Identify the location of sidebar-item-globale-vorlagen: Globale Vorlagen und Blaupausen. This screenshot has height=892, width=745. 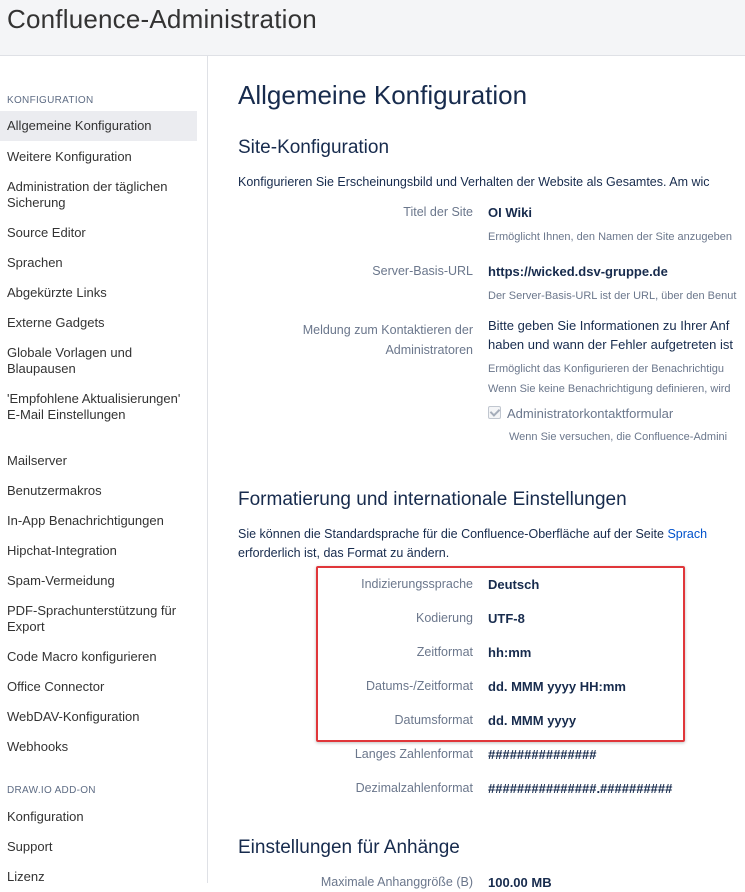
(98, 361).